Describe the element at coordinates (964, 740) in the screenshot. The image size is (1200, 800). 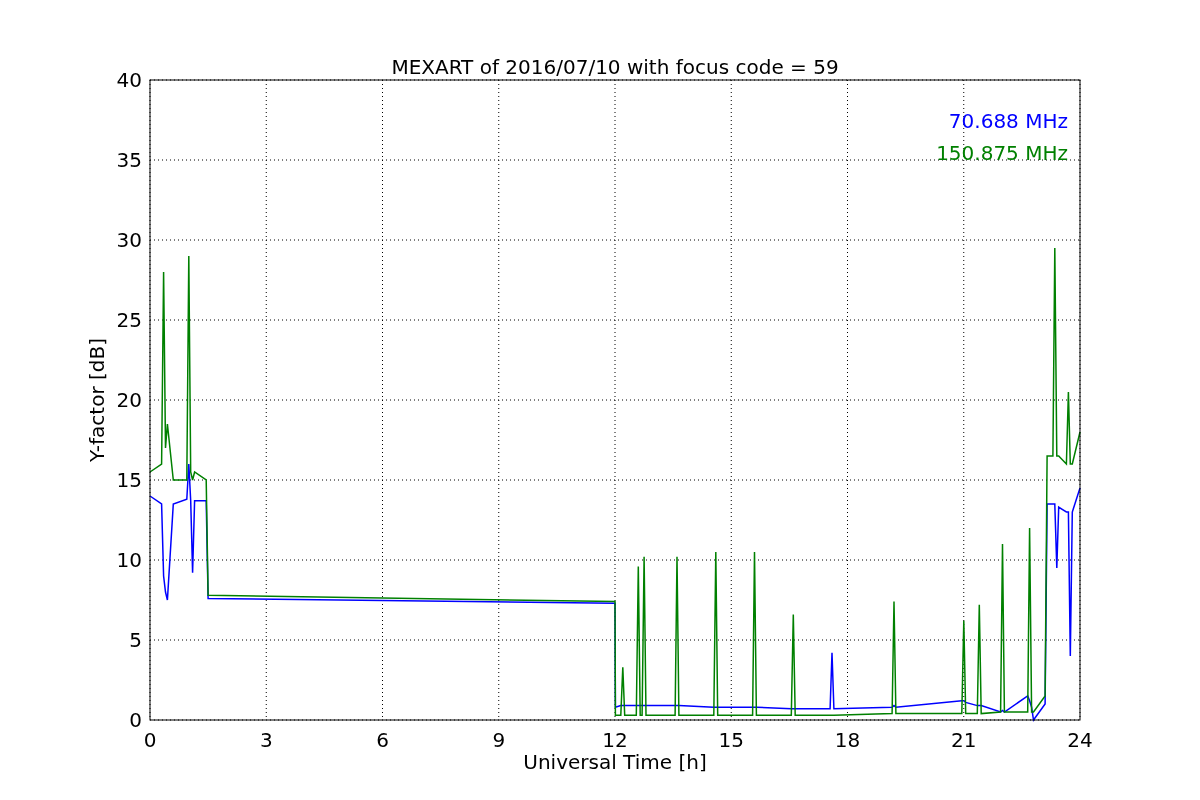
I see `tick-label: 21` at that location.